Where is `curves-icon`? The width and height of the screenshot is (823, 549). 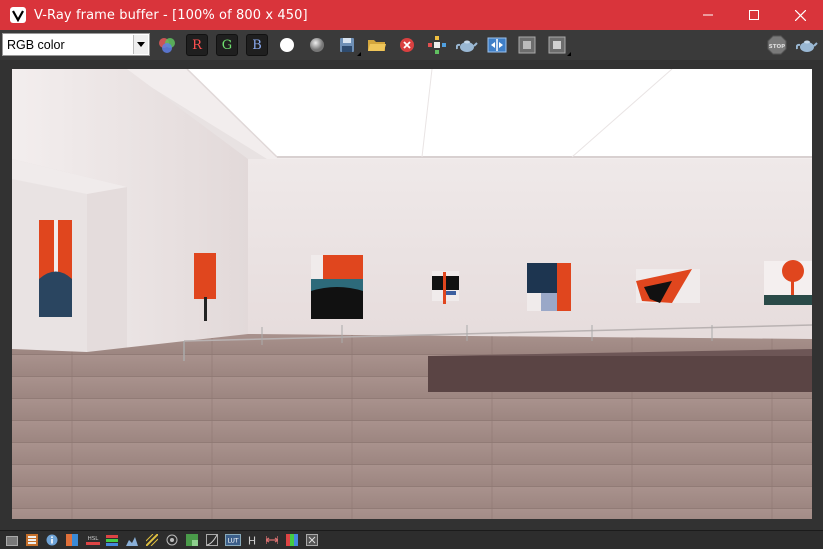
curves-icon is located at coordinates (132, 540).